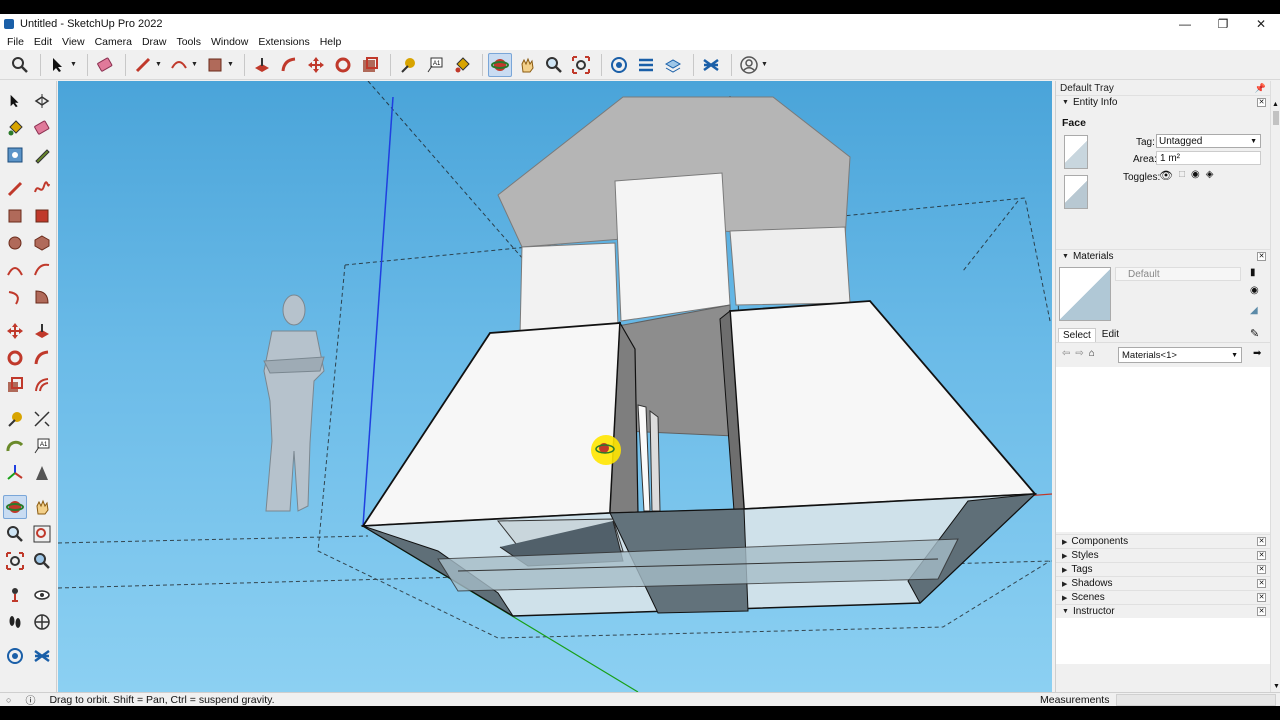 The height and width of the screenshot is (720, 1280). What do you see at coordinates (15, 101) in the screenshot?
I see `lt-select-button` at bounding box center [15, 101].